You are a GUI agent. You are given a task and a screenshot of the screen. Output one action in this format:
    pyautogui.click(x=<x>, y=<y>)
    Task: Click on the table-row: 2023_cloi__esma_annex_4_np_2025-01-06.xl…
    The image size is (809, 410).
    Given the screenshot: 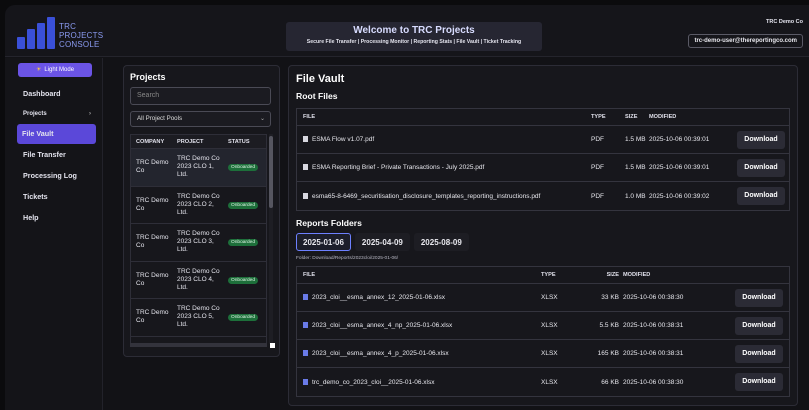 What is the action you would take?
    pyautogui.click(x=543, y=326)
    